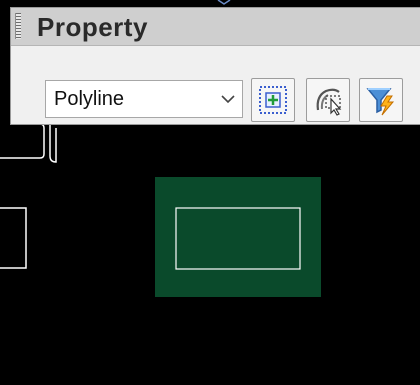  I want to click on filter-button, so click(381, 100).